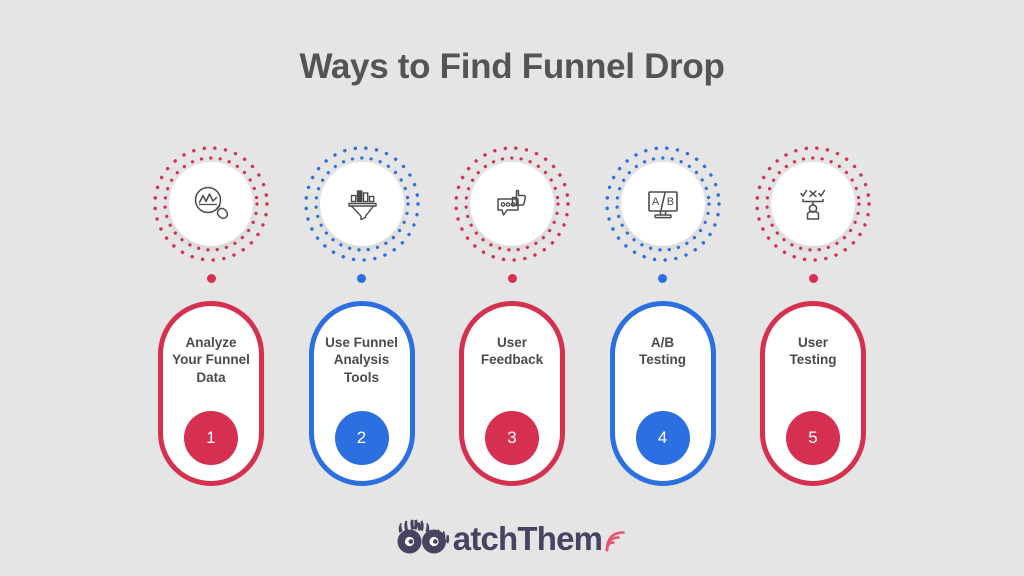 The width and height of the screenshot is (1024, 576). What do you see at coordinates (662, 438) in the screenshot?
I see `step-card-number-4: 4` at bounding box center [662, 438].